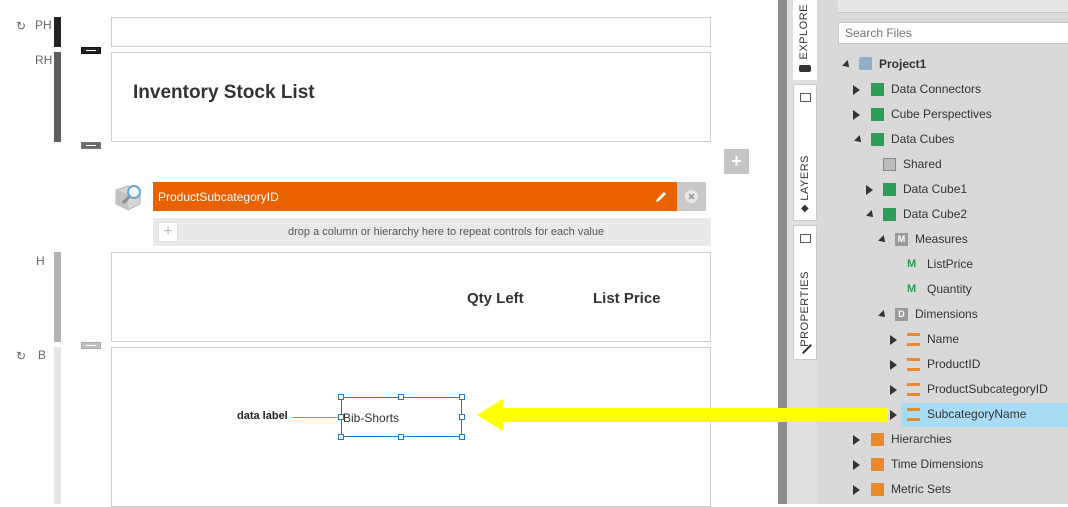 The height and width of the screenshot is (507, 1068). What do you see at coordinates (941, 114) in the screenshot?
I see `tree-item-cube-perspectives: Cube Perspectives` at bounding box center [941, 114].